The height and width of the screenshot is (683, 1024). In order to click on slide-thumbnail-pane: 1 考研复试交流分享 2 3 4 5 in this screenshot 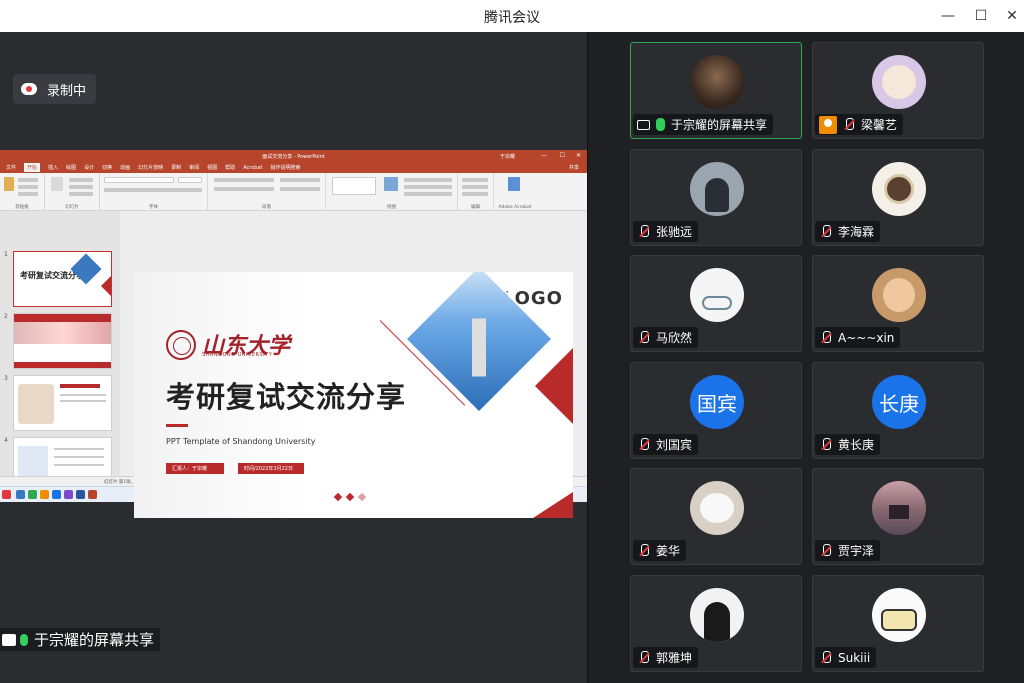, I will do `click(60, 356)`.